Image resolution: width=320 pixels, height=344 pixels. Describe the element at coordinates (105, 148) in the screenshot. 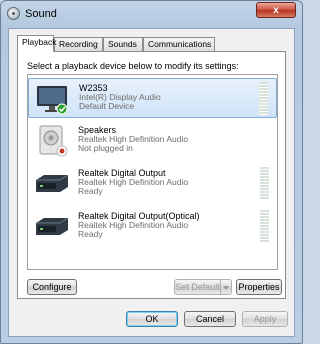

I see `device-status: Not plugged in` at that location.